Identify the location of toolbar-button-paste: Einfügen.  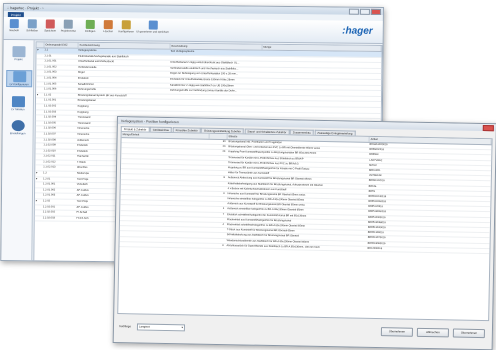
(90, 26).